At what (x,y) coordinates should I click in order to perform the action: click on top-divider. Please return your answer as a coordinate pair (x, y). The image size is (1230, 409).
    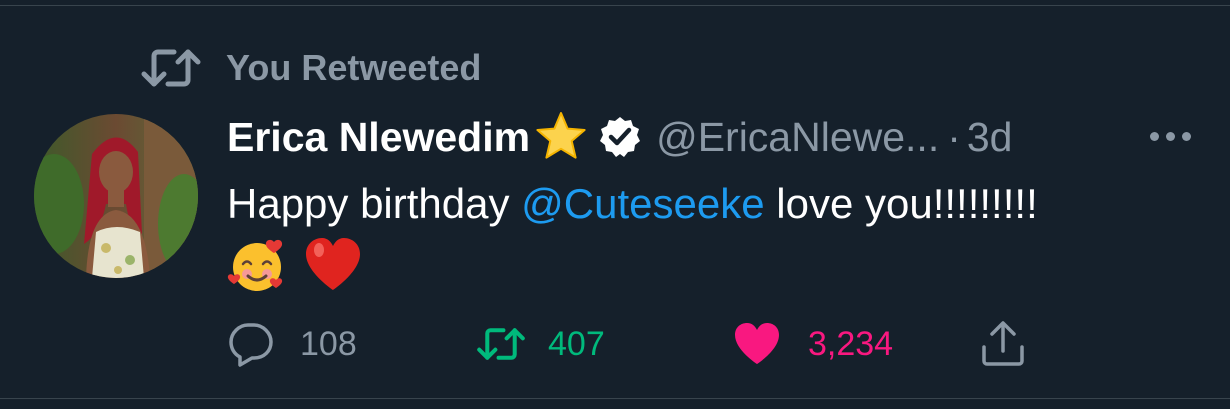
    Looking at the image, I should click on (615, 5).